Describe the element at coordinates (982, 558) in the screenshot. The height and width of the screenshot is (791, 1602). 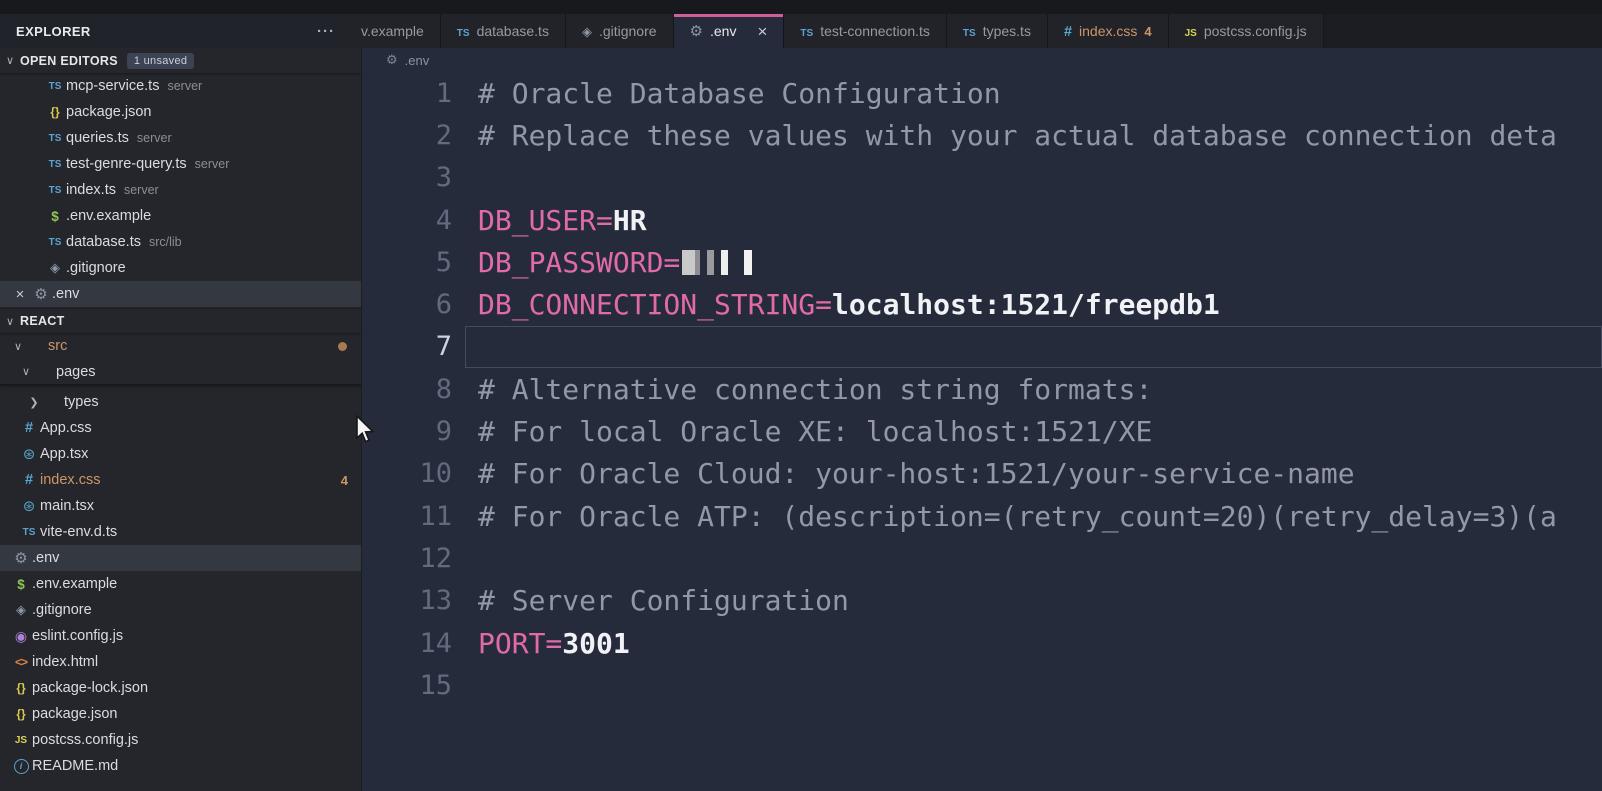
I see `code-line: 12` at that location.